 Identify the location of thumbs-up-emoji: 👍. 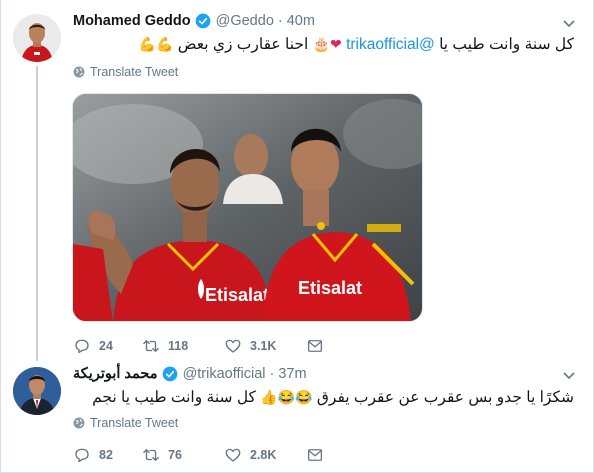
(269, 397).